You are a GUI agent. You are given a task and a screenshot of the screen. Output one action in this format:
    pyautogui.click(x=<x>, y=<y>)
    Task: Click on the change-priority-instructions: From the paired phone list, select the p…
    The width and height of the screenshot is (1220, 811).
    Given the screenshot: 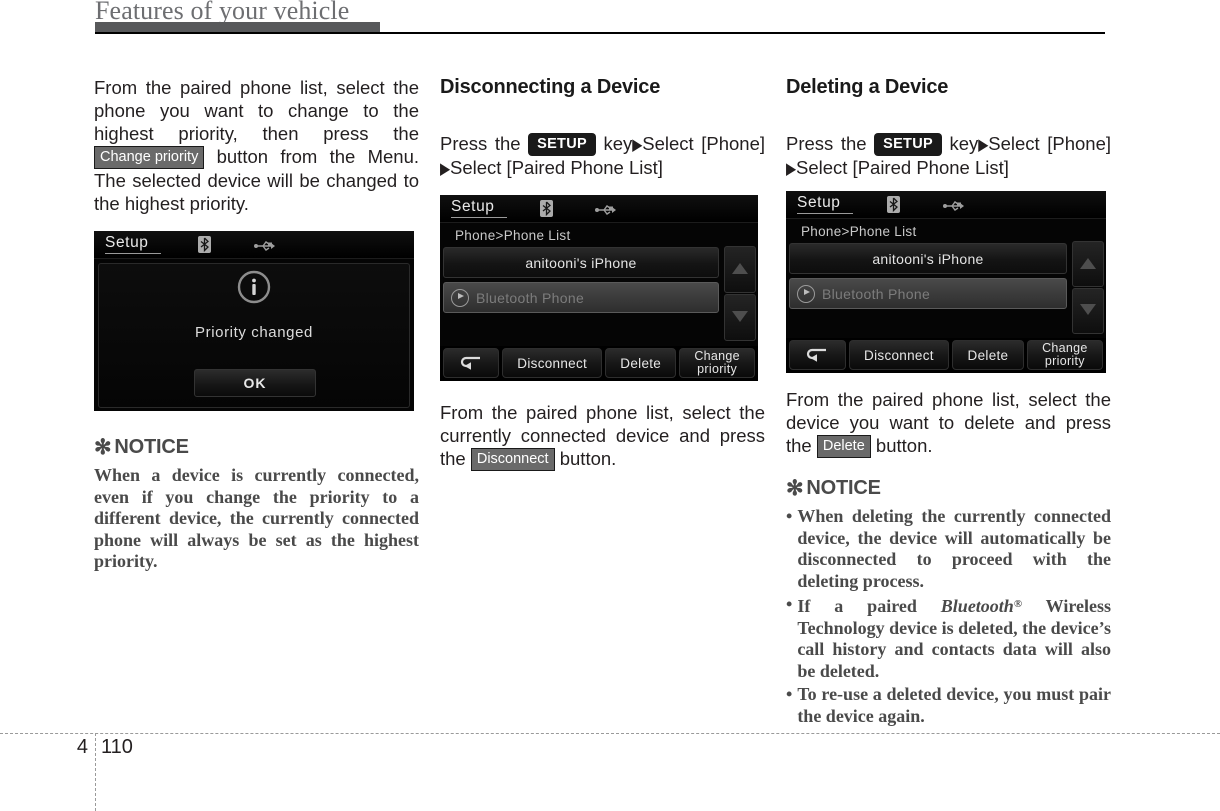 What is the action you would take?
    pyautogui.click(x=256, y=145)
    